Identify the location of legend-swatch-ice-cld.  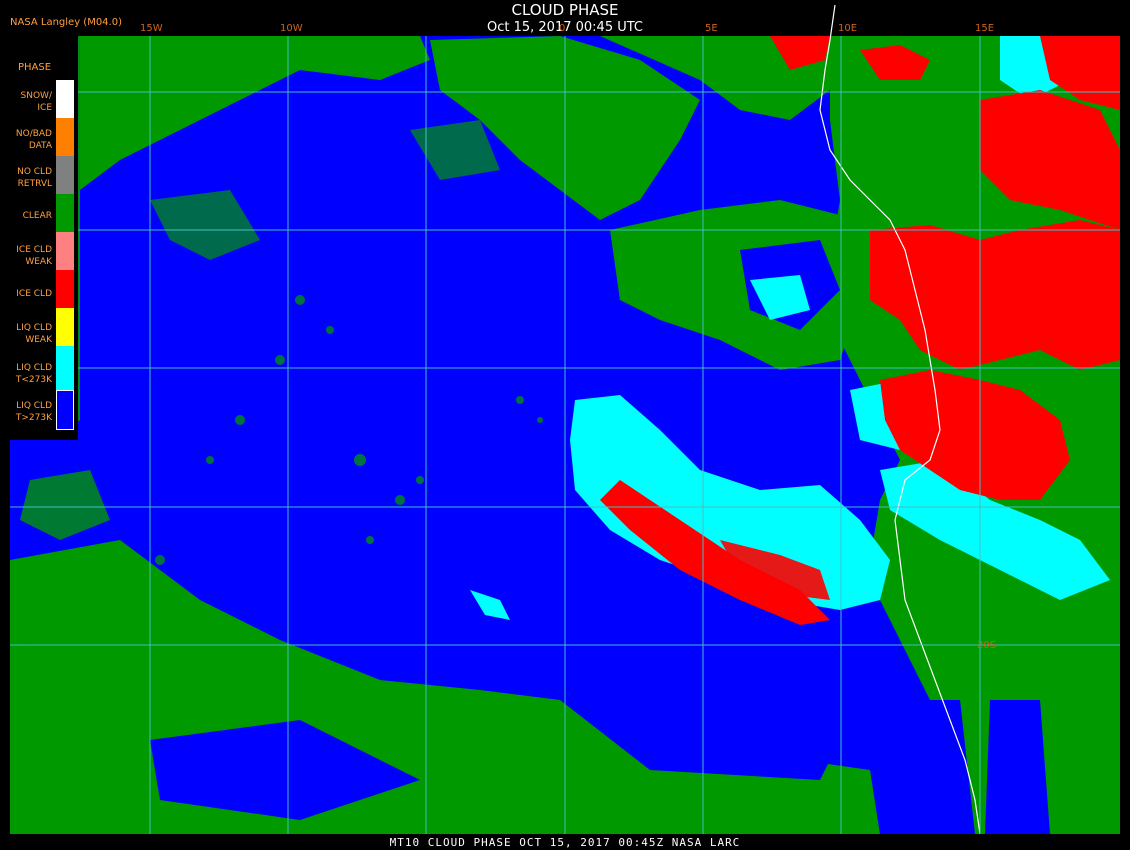
(65, 289).